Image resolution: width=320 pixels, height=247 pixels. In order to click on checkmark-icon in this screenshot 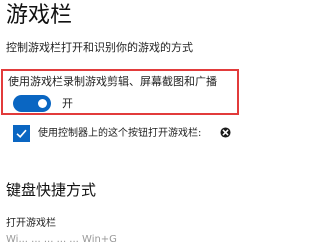, I will do `click(21, 133)`.